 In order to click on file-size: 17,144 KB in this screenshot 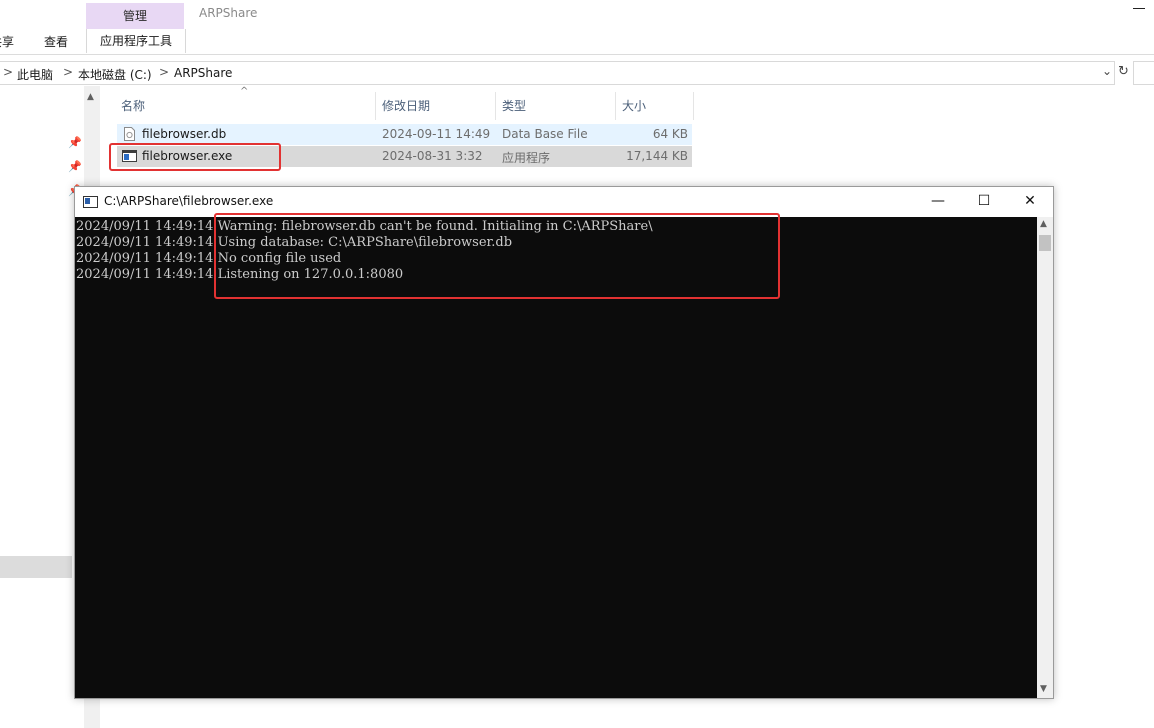, I will do `click(657, 156)`.